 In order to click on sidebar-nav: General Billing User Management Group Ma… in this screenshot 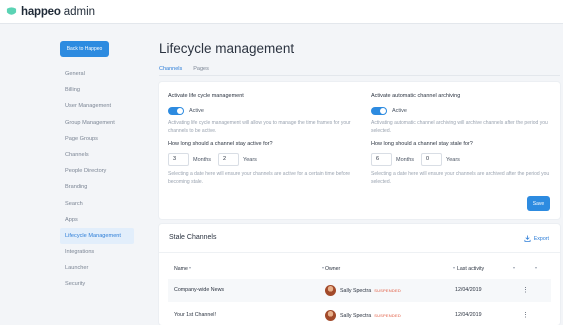, I will do `click(97, 179)`.